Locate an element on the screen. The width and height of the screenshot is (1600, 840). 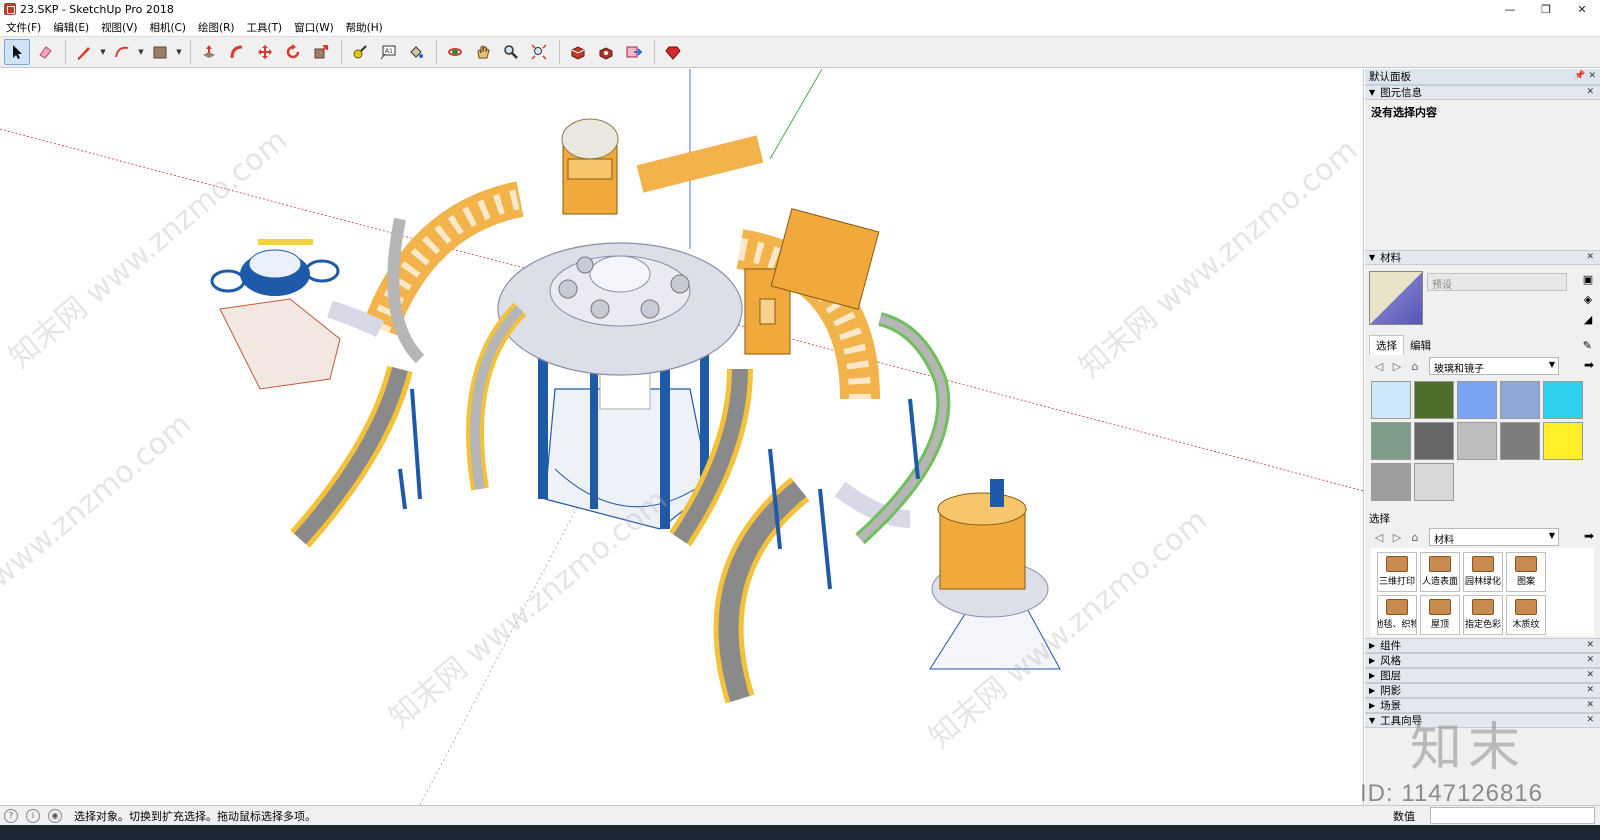
measurements-input is located at coordinates (1512, 815).